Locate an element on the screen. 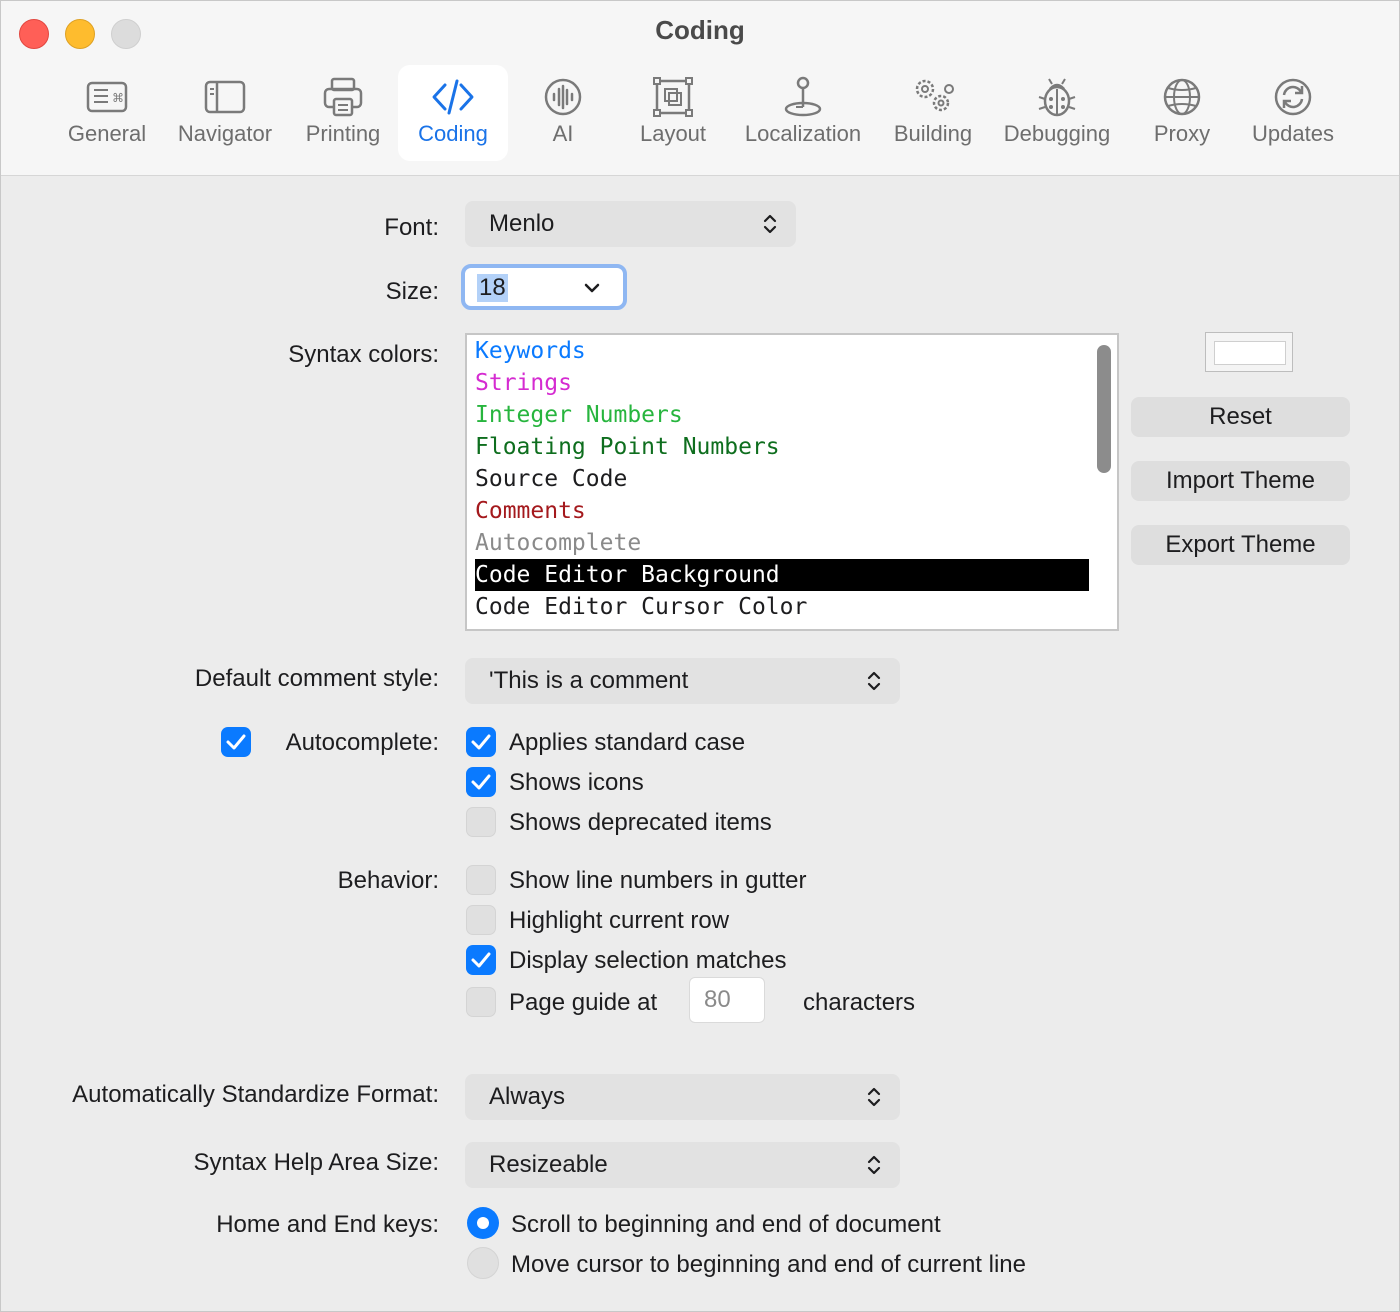 This screenshot has width=1400, height=1312. syntax-list-scrollbar is located at coordinates (1102, 481).